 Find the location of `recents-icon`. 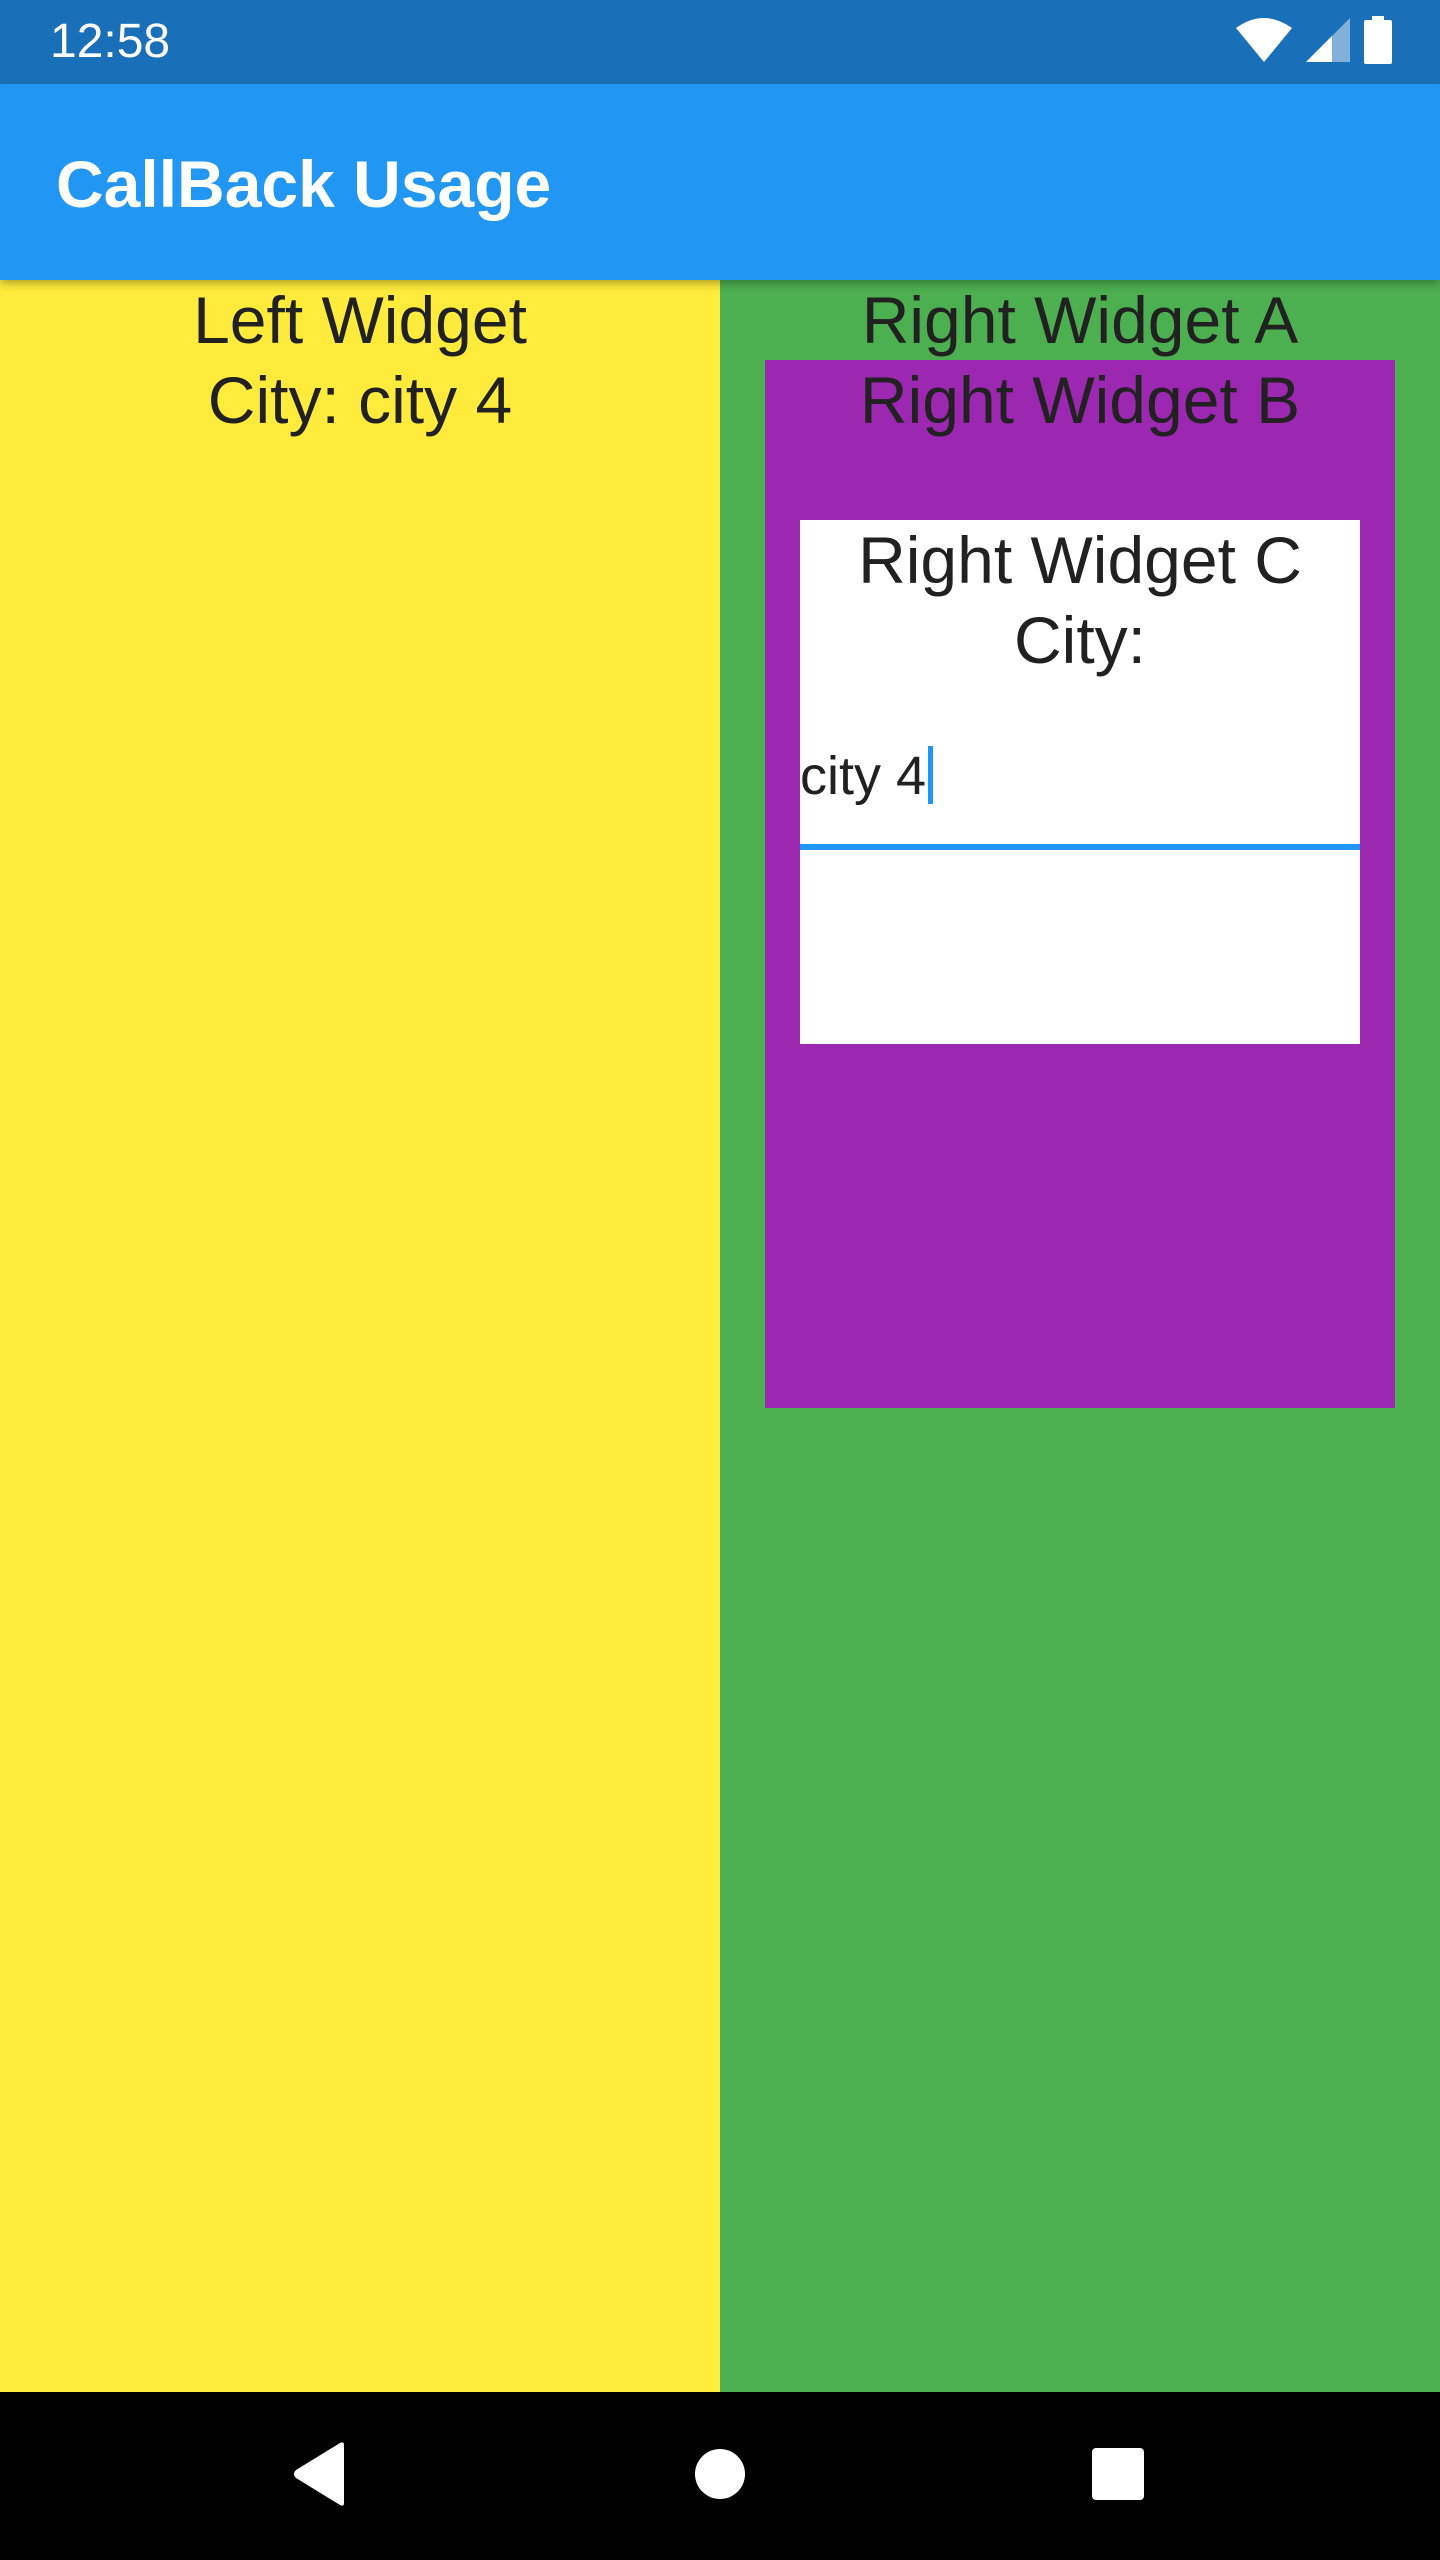

recents-icon is located at coordinates (1118, 2476).